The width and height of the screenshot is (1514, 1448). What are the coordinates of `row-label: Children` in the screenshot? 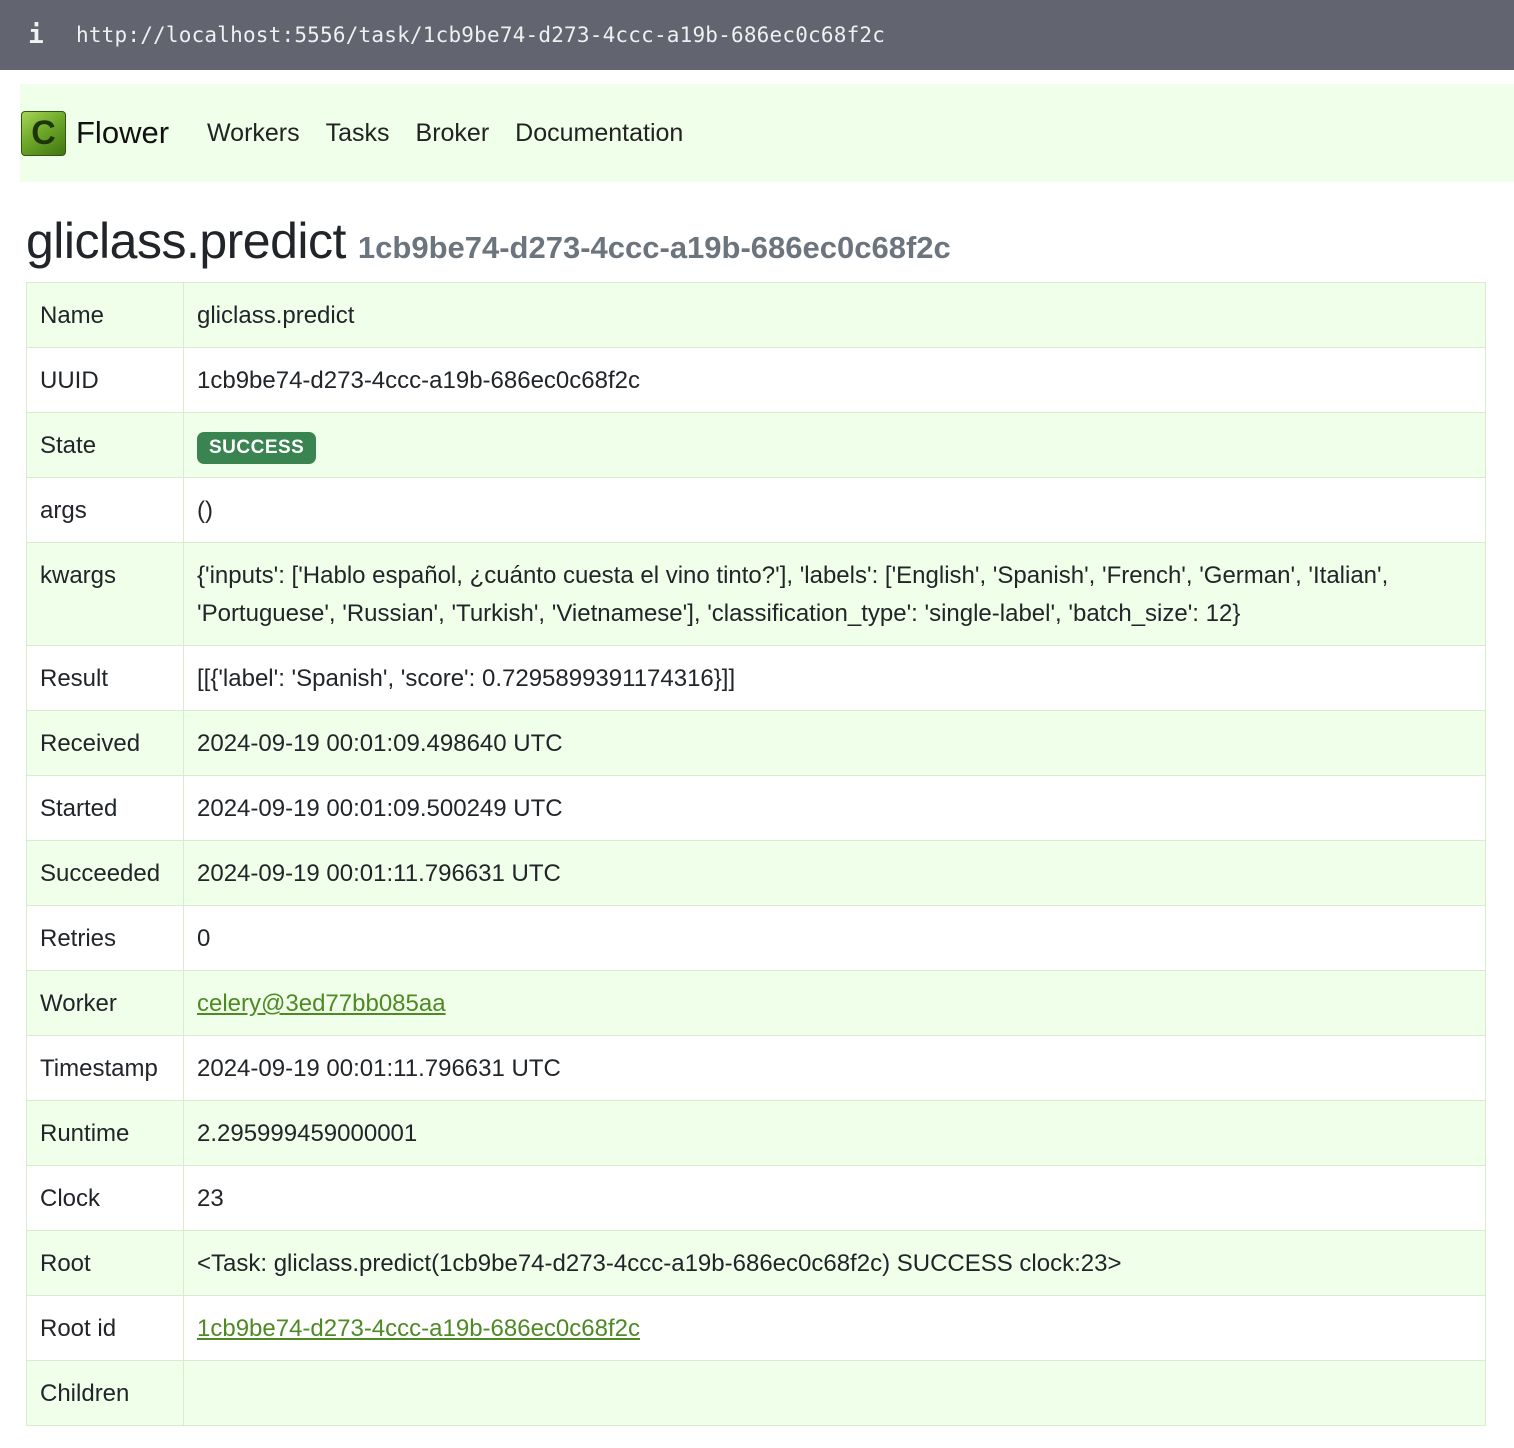 It's located at (105, 1393).